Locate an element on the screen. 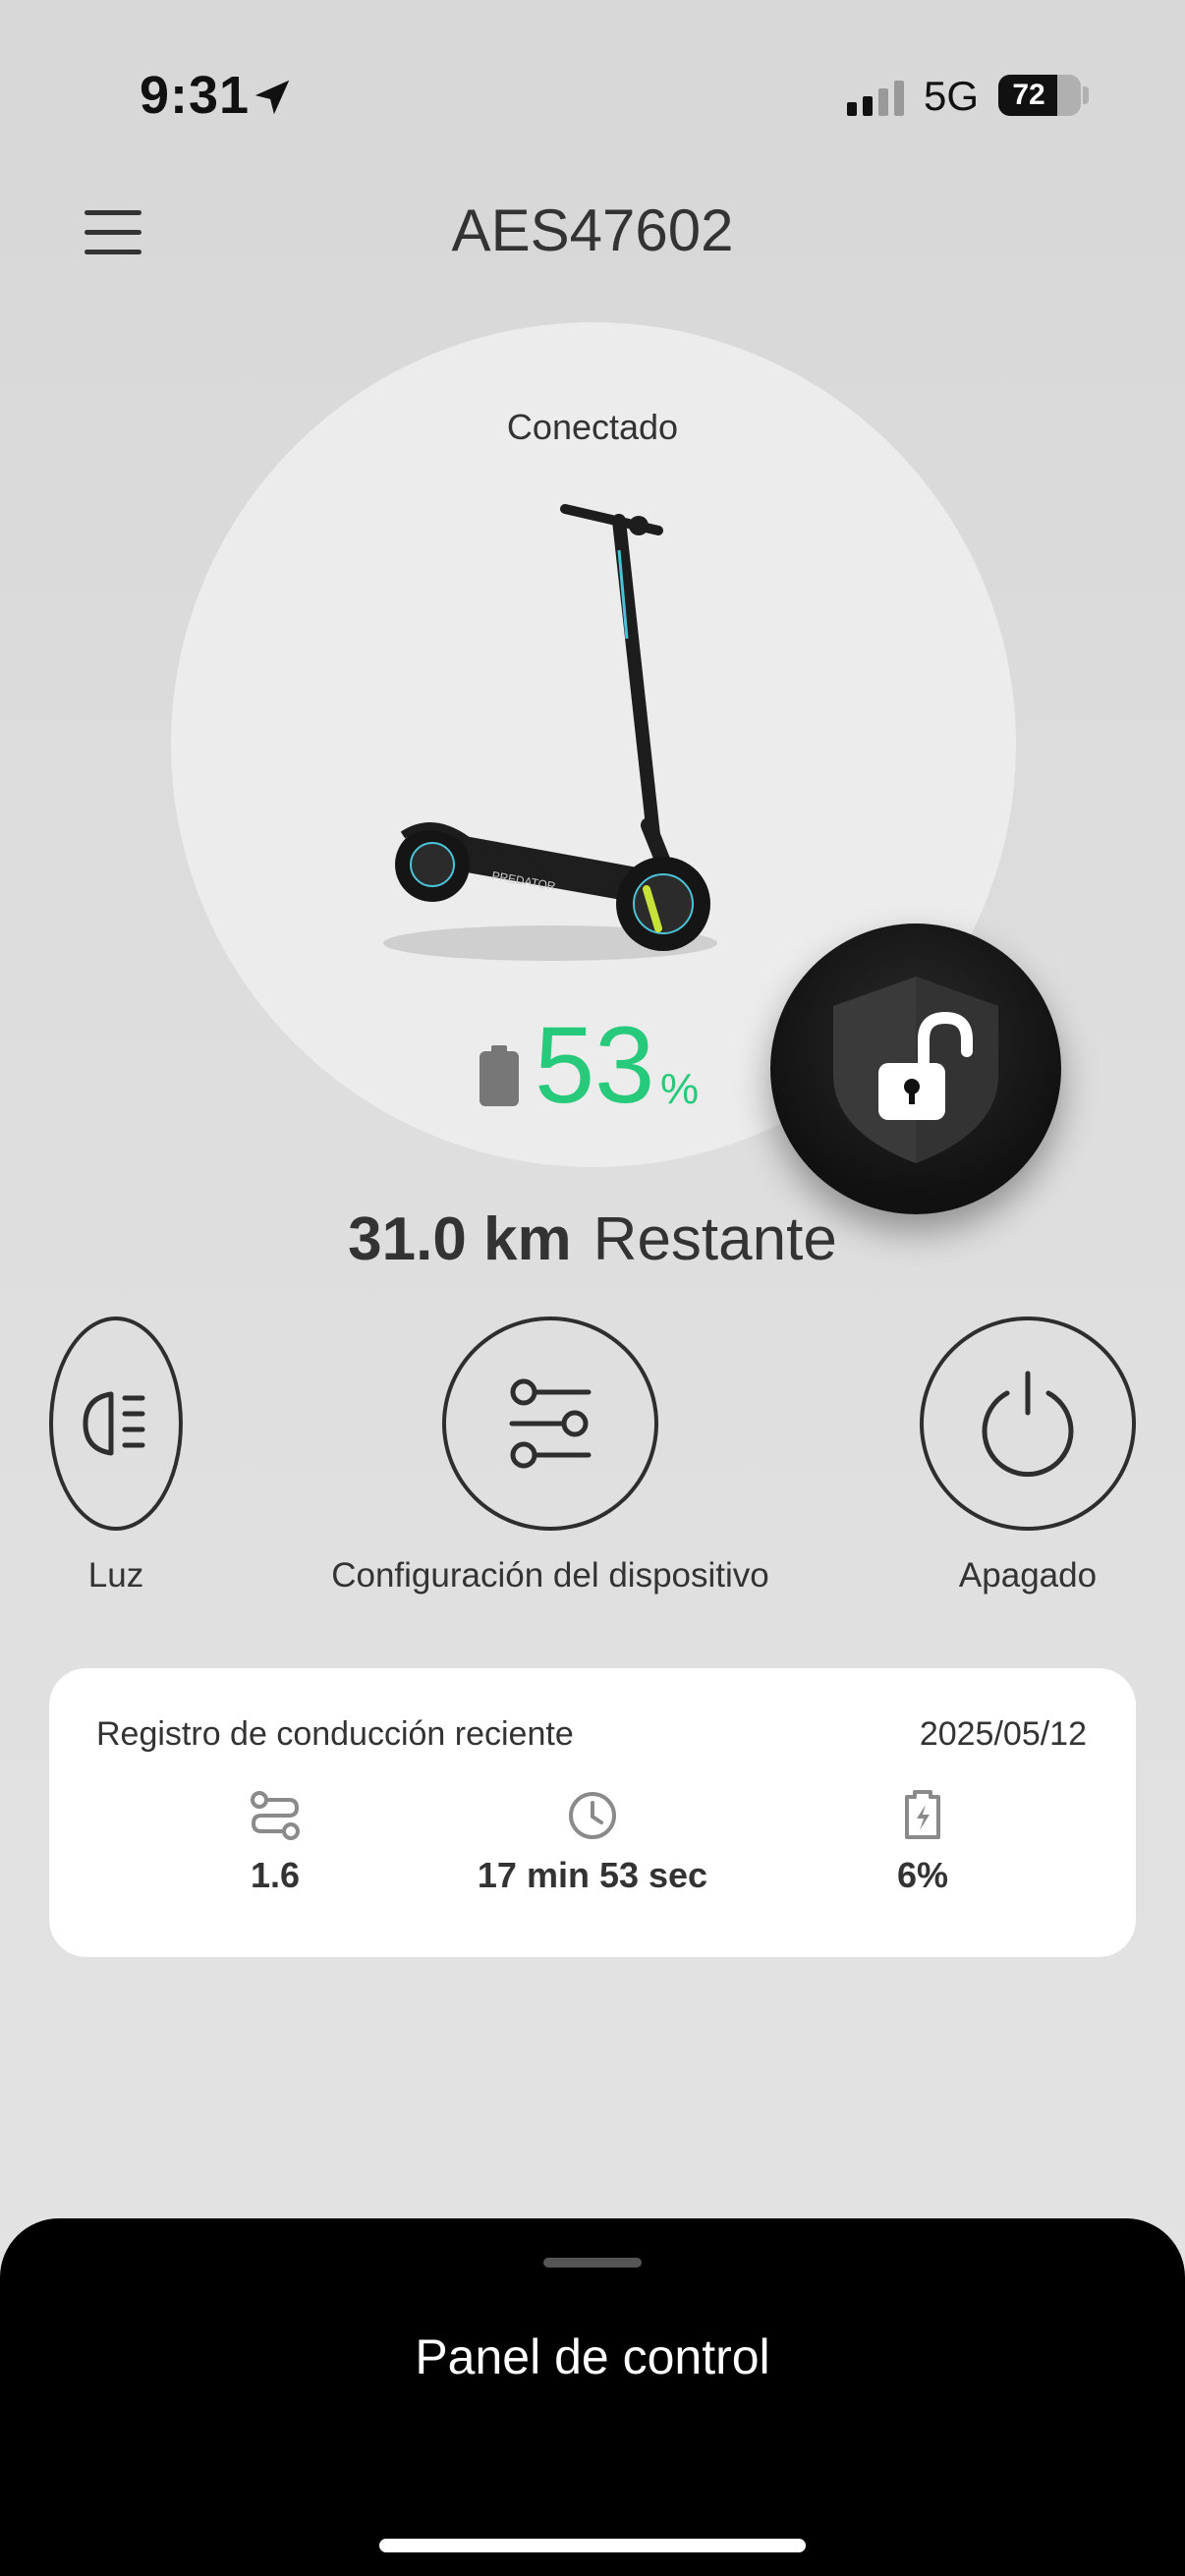 This screenshot has width=1185, height=2576. battery-used-value: 6% is located at coordinates (923, 1875).